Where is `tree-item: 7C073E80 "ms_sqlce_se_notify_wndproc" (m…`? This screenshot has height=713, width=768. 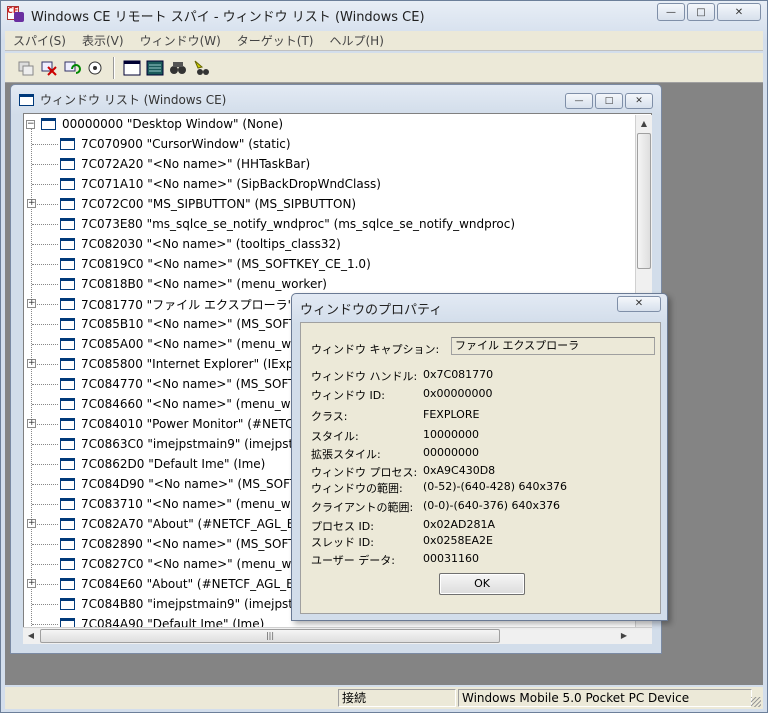 tree-item: 7C073E80 "ms_sqlce_se_notify_wndproc" (m… is located at coordinates (287, 224).